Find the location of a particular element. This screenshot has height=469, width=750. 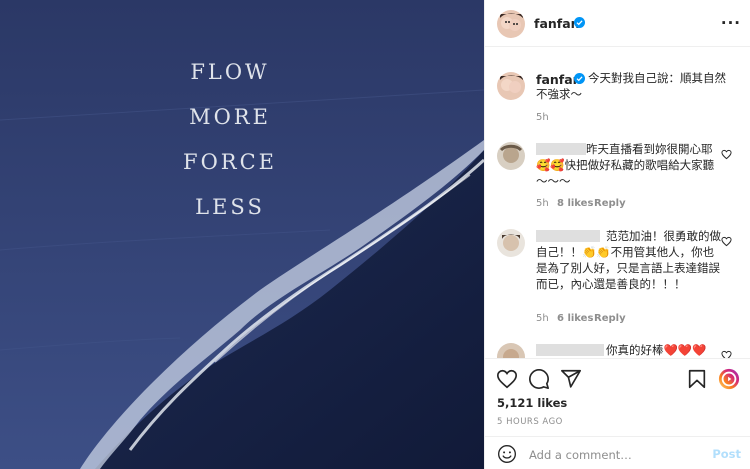

add-comment-input is located at coordinates (614, 455).